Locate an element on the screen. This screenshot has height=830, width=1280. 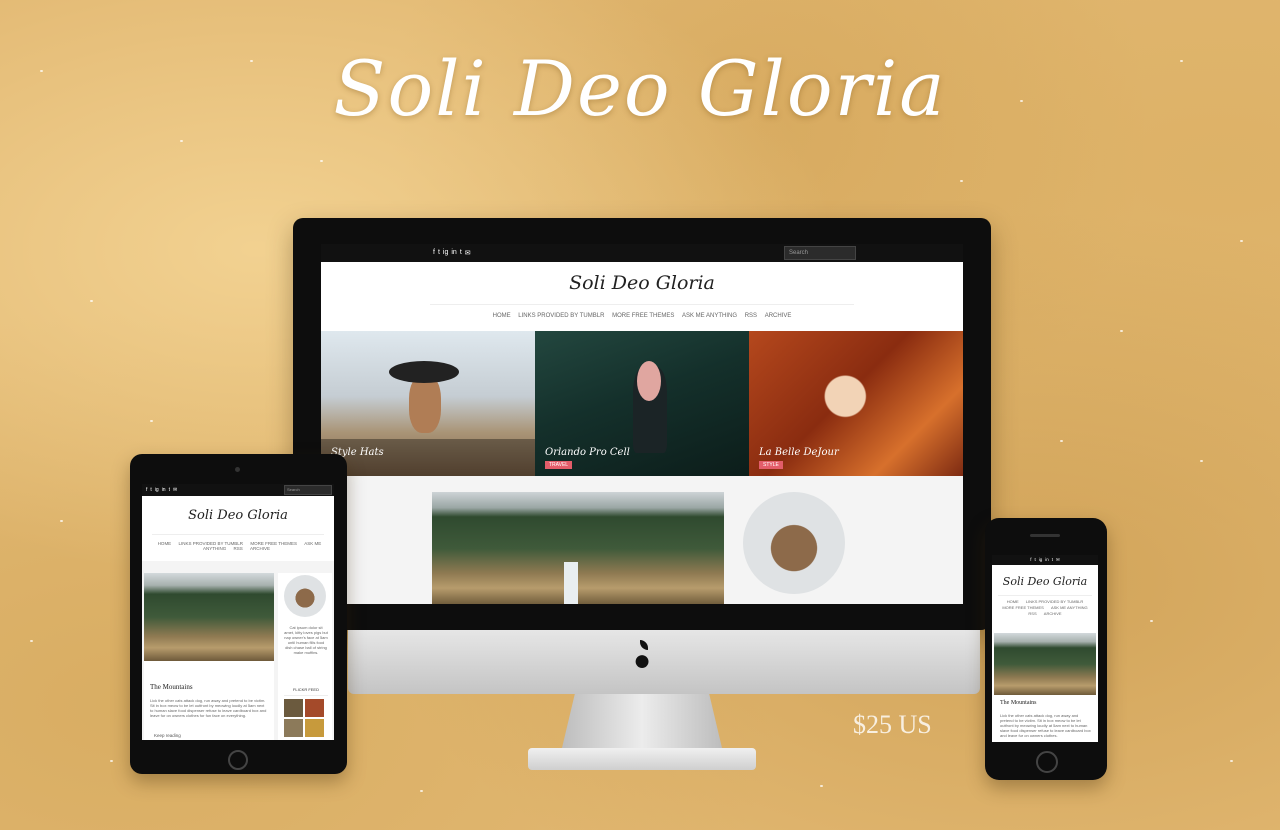
waterfall is located at coordinates (571, 583).